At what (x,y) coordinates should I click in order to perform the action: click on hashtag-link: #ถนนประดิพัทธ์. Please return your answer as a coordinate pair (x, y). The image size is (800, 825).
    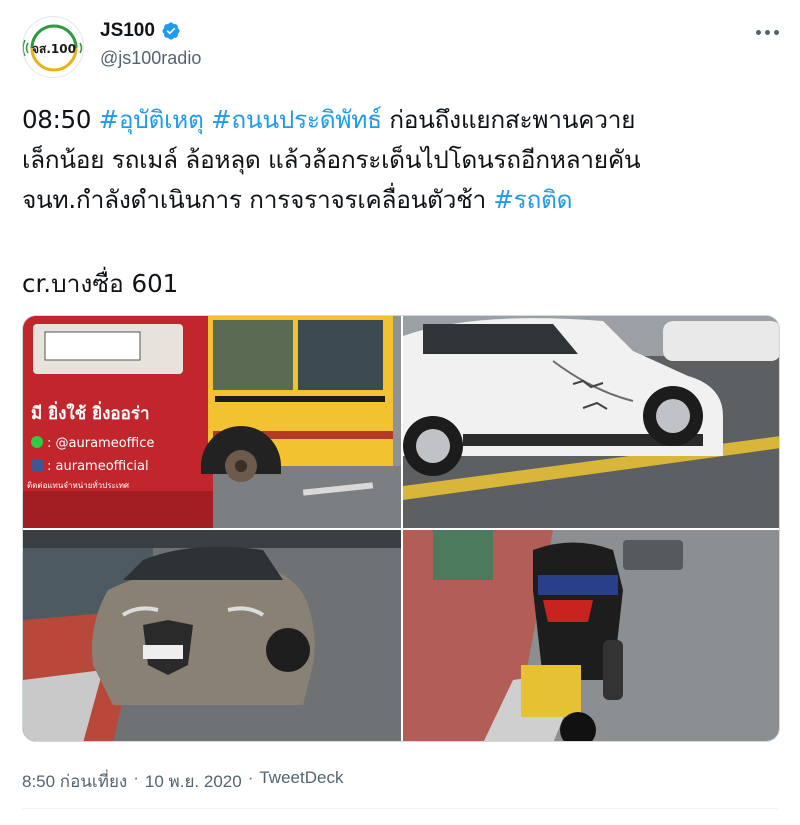
    Looking at the image, I should click on (296, 119).